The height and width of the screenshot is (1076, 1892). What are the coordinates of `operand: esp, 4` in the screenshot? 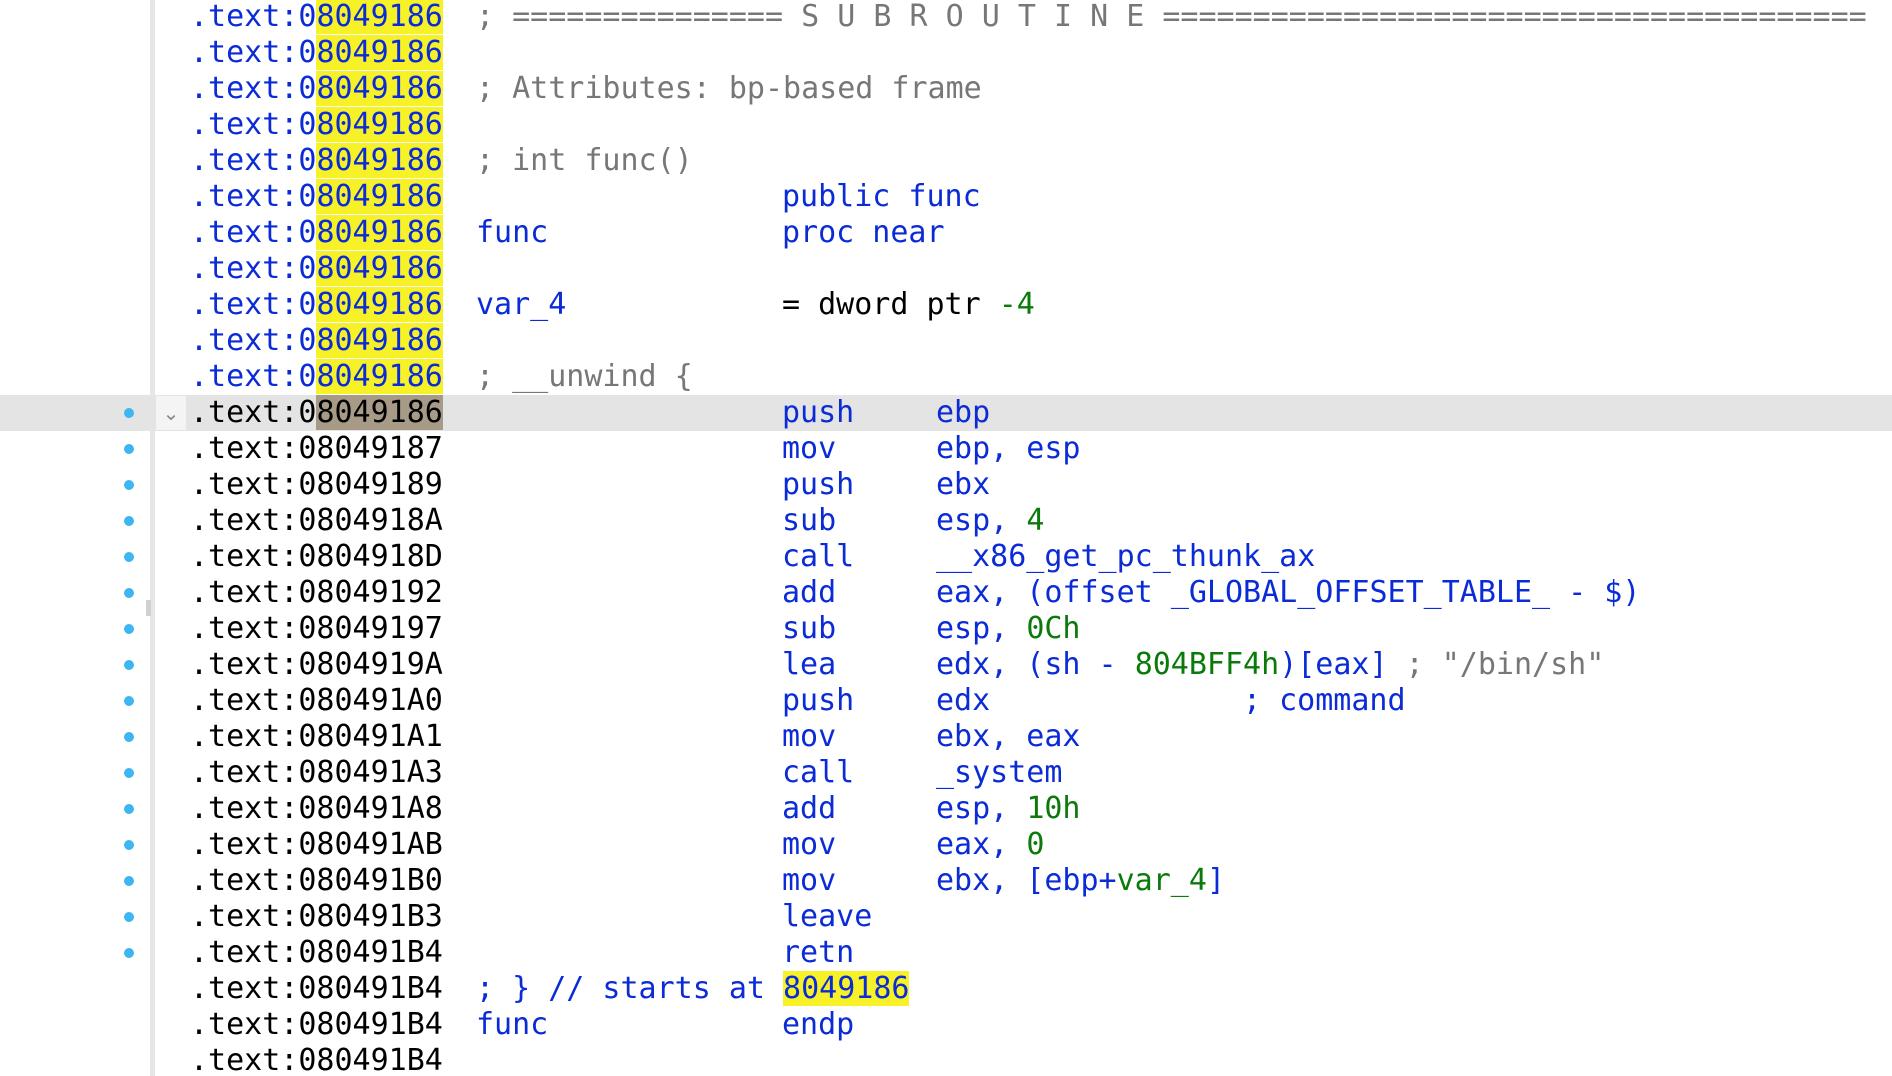 It's located at (990, 521).